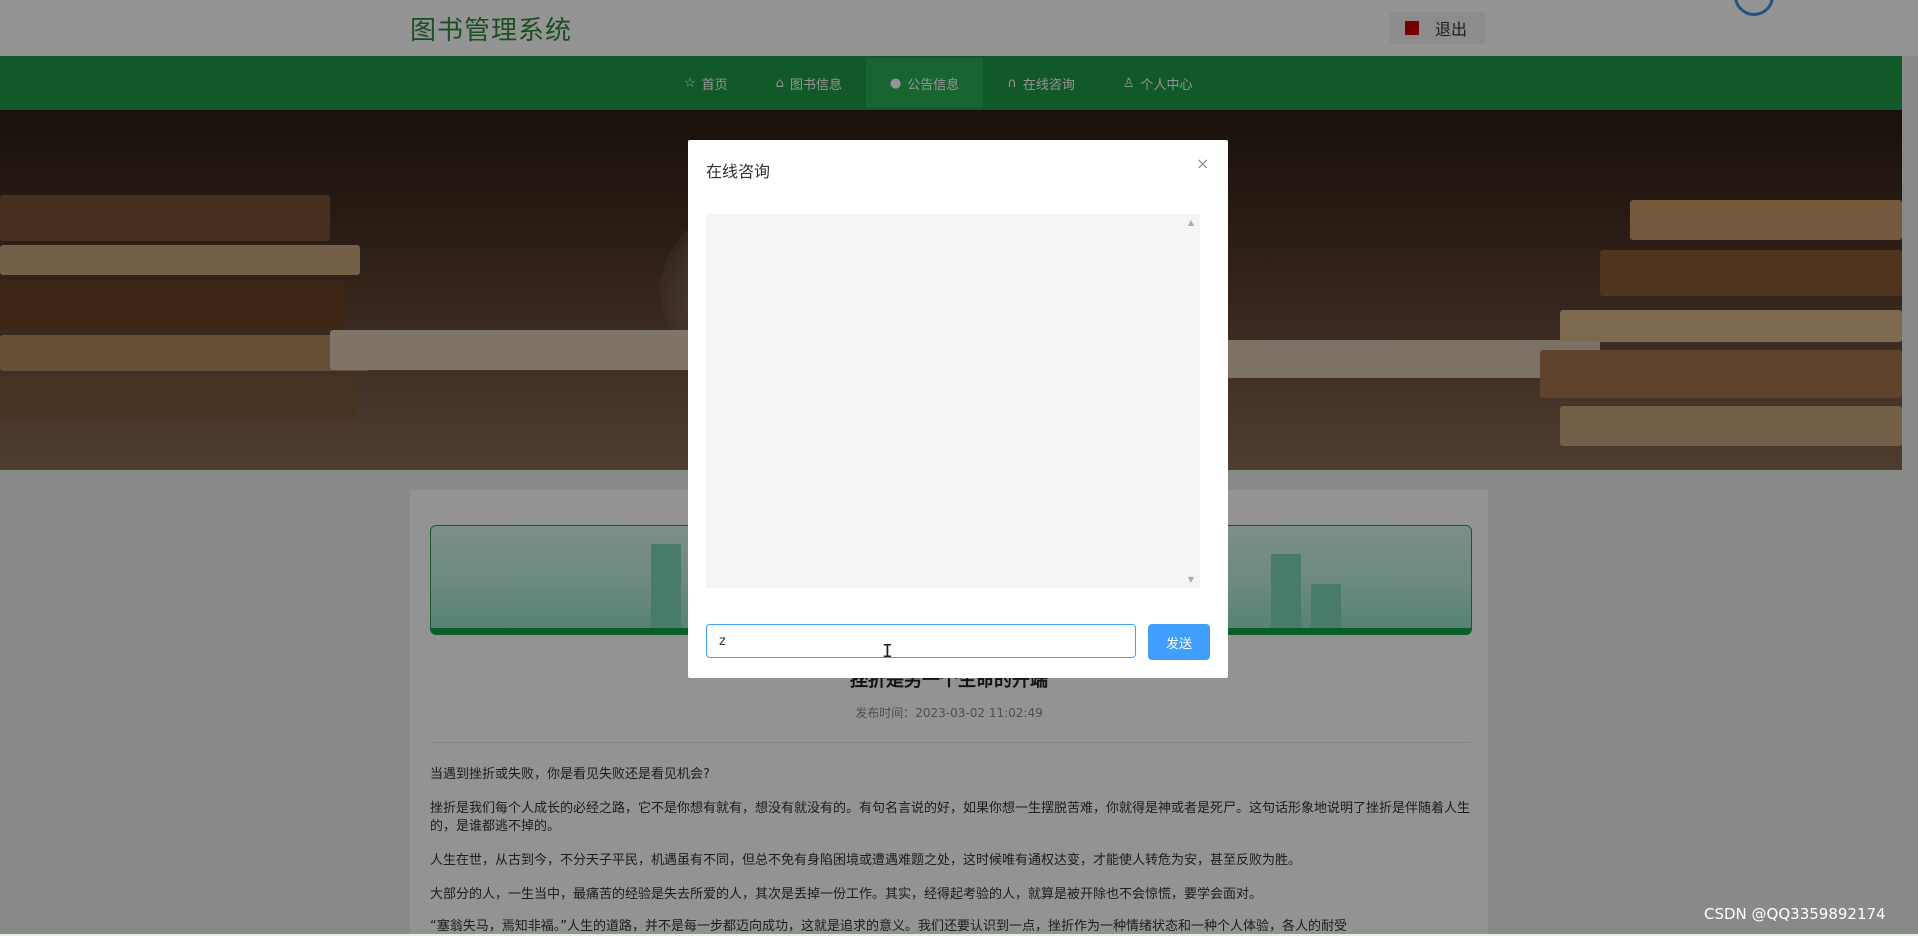  What do you see at coordinates (1191, 579) in the screenshot?
I see `scroll-down-icon: ▼` at bounding box center [1191, 579].